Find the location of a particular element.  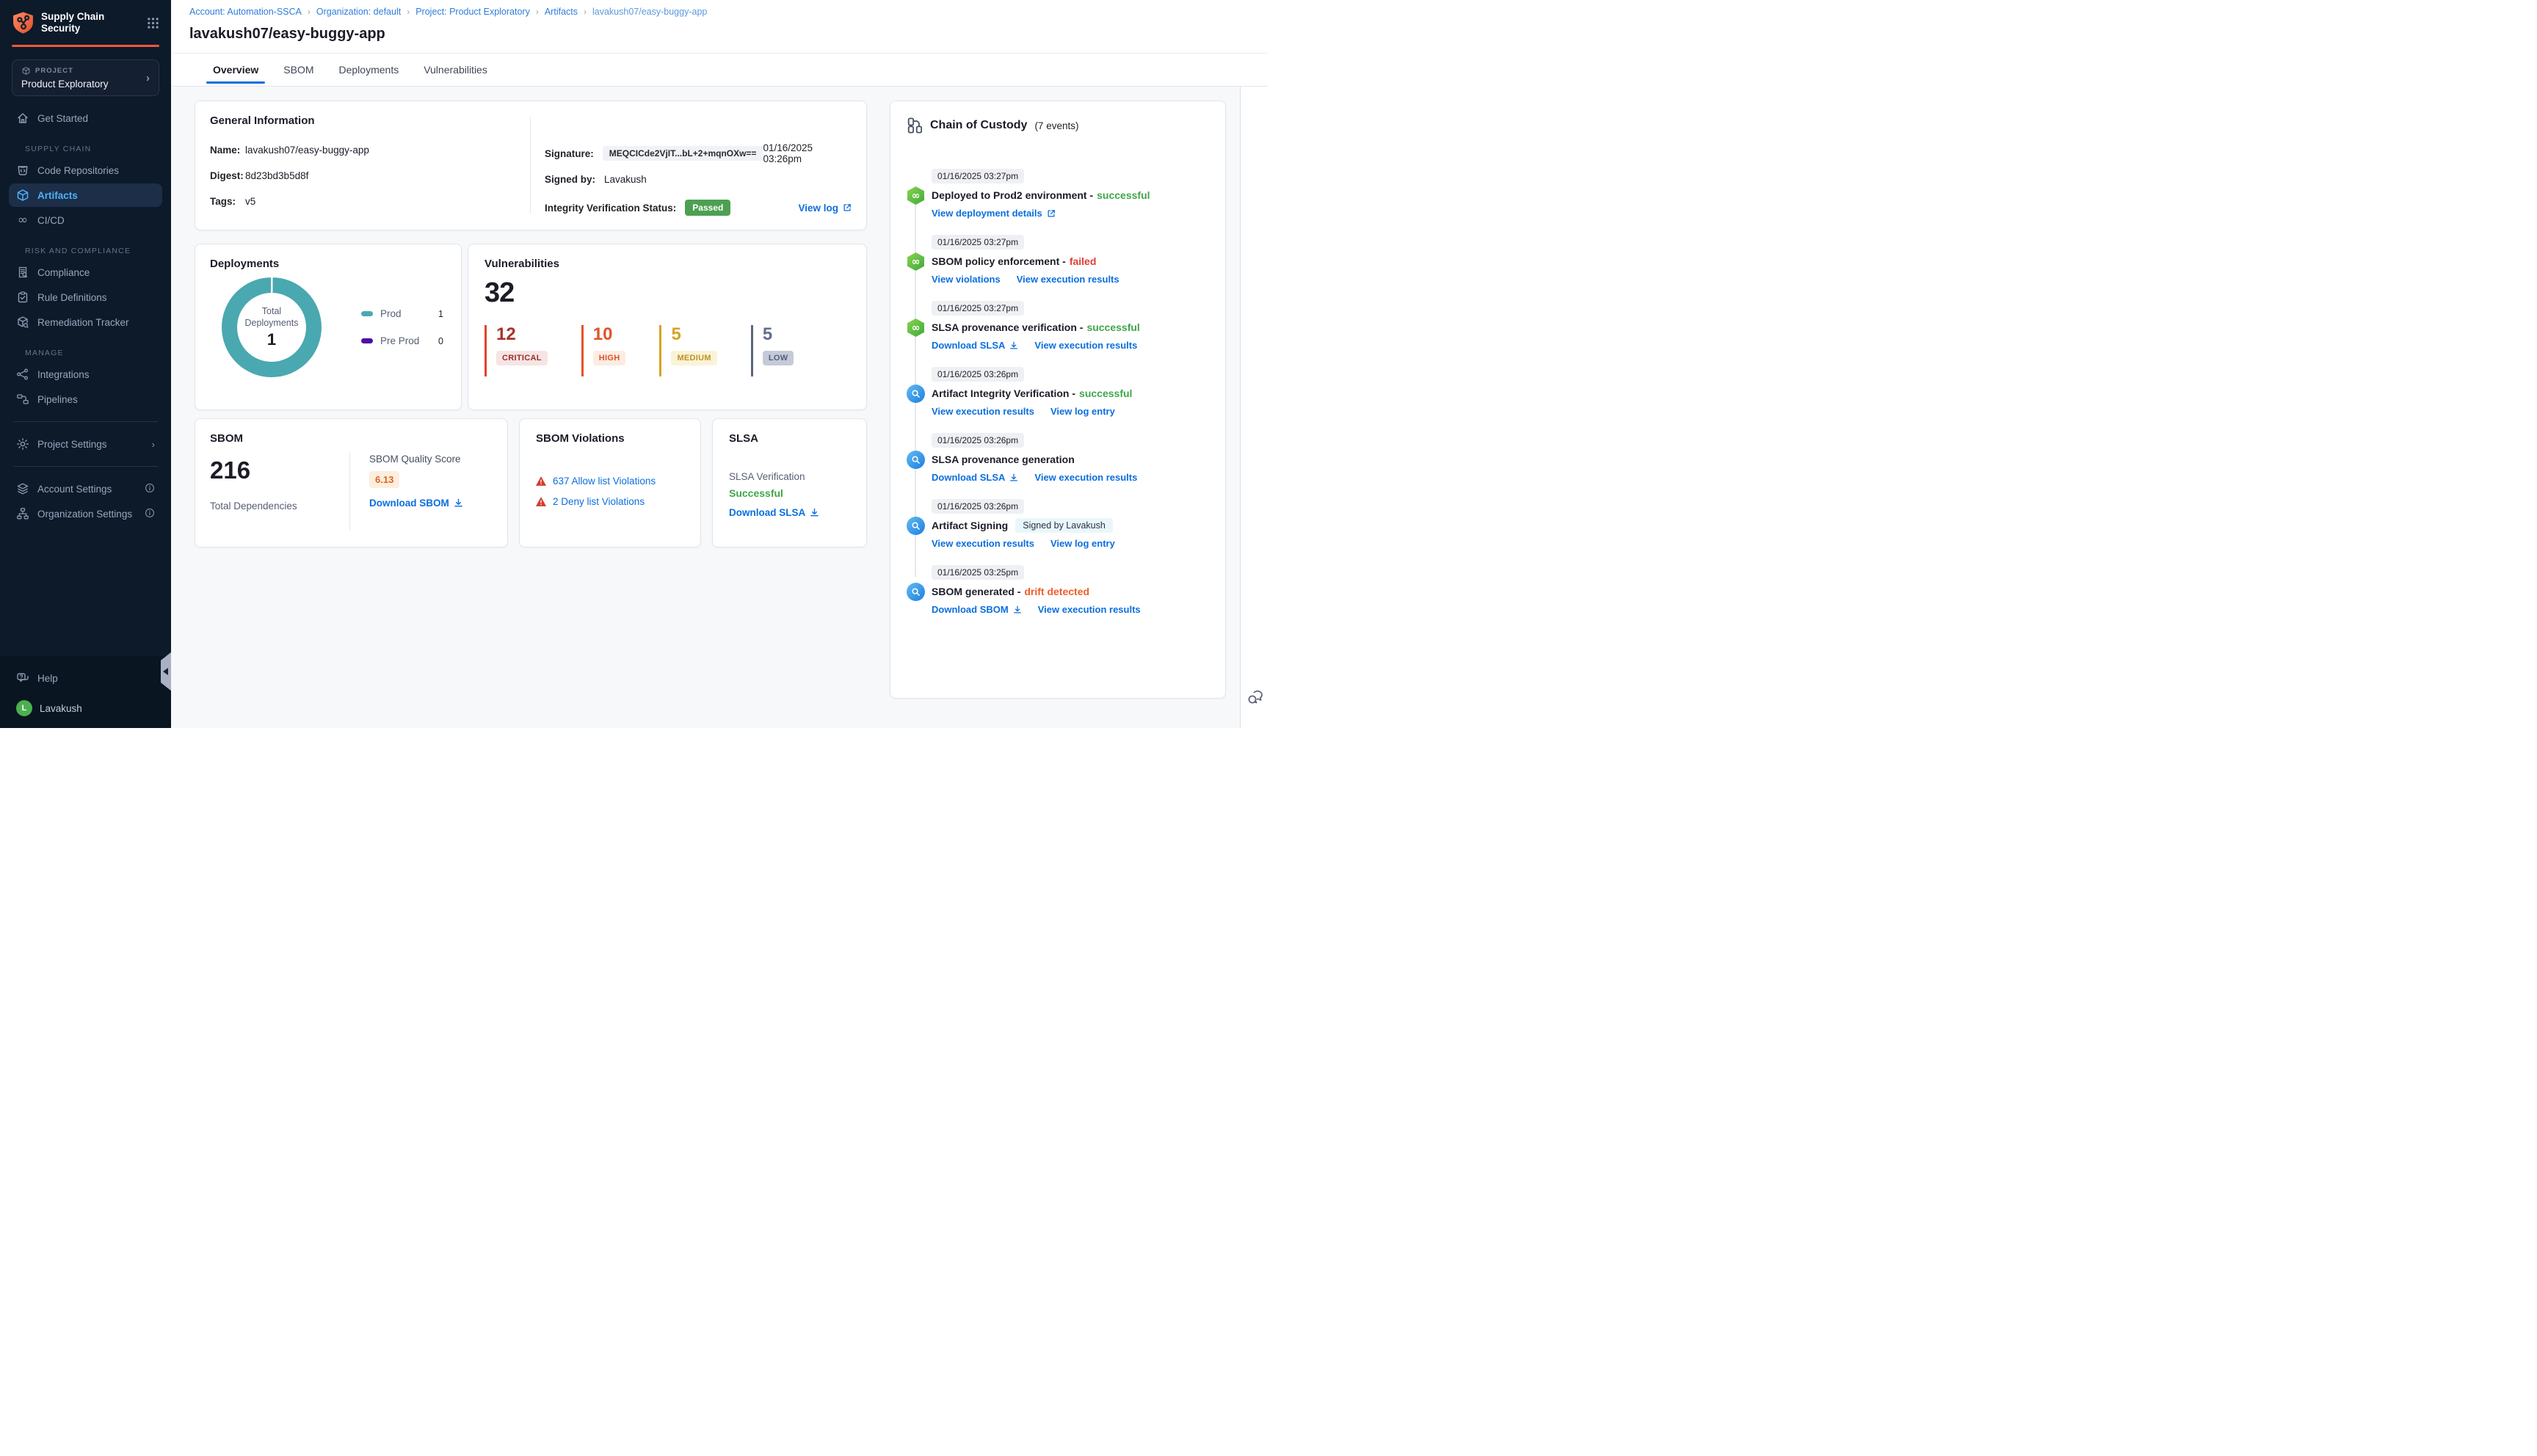

sidebar-item-rule-definitions: Rule Definitions is located at coordinates (85, 297).